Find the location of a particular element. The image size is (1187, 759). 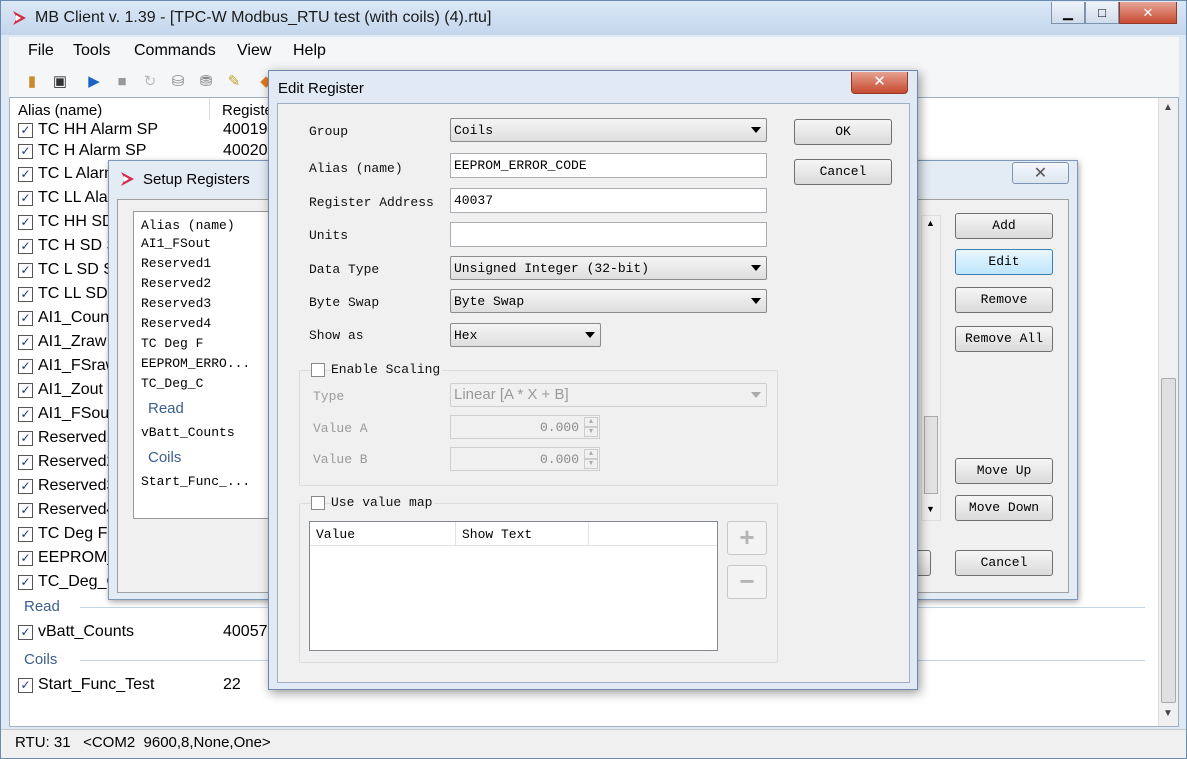

minus-icon: − is located at coordinates (747, 581).